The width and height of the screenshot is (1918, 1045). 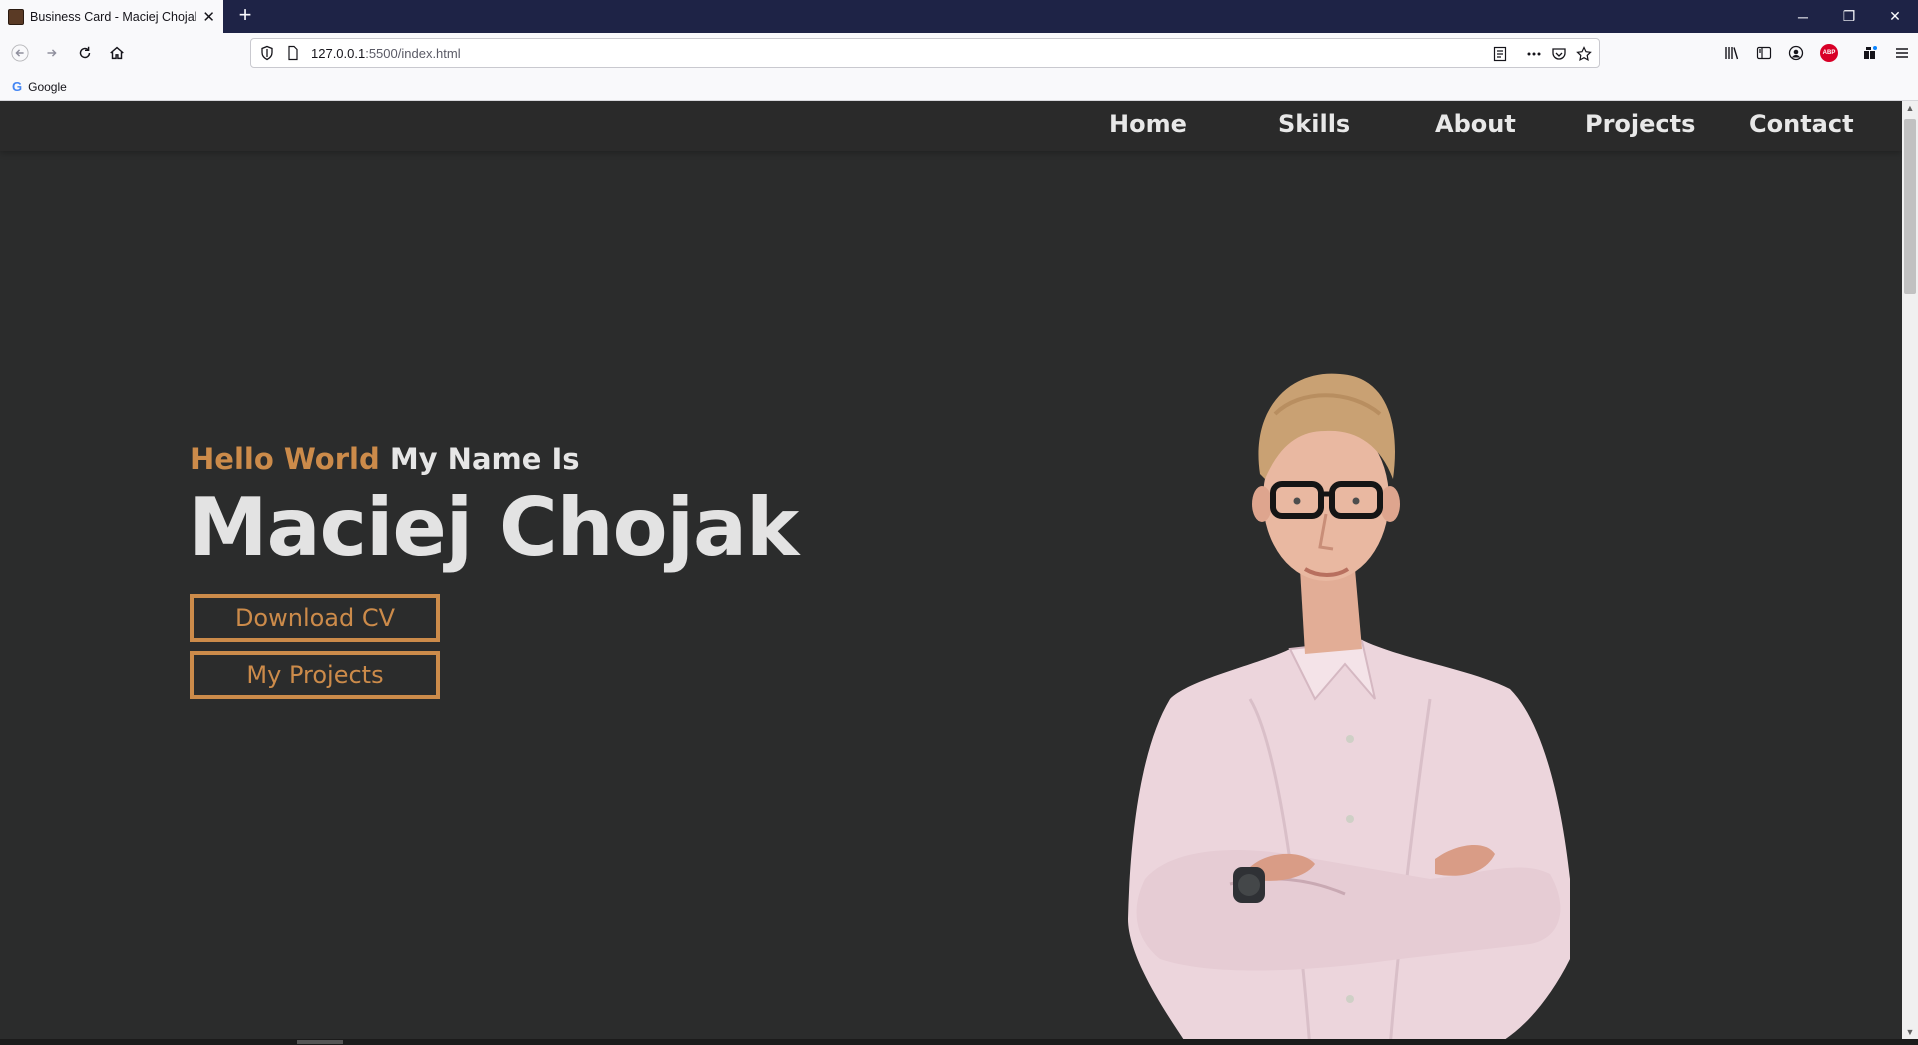 I want to click on url-bar: 127.0.0.1:5500/index.html, so click(x=925, y=53).